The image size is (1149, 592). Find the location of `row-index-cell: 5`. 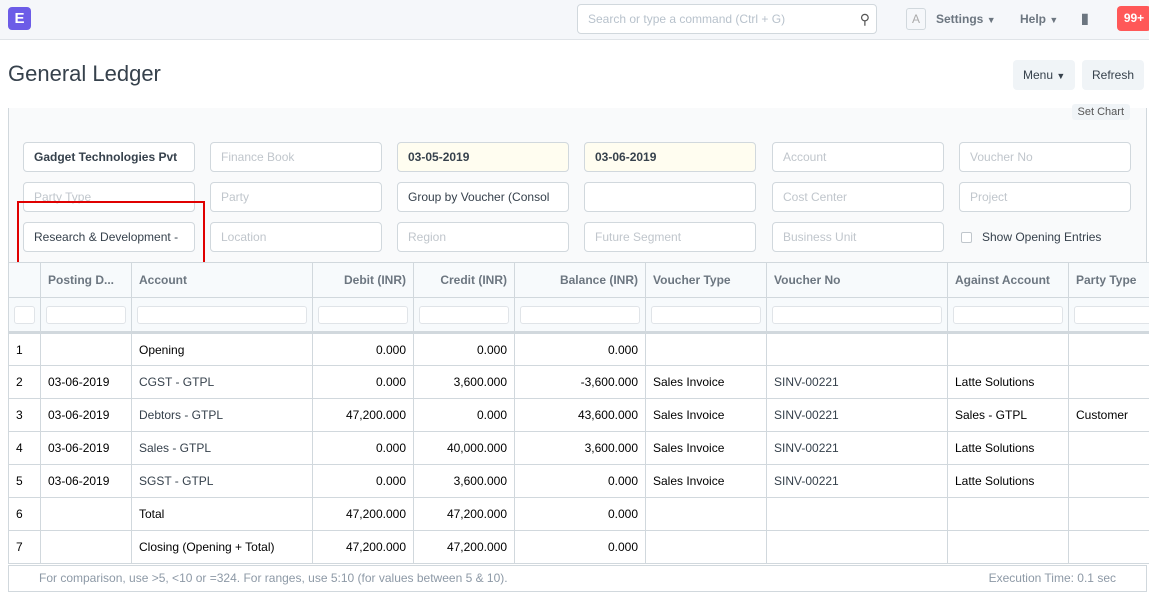

row-index-cell: 5 is located at coordinates (24, 481).